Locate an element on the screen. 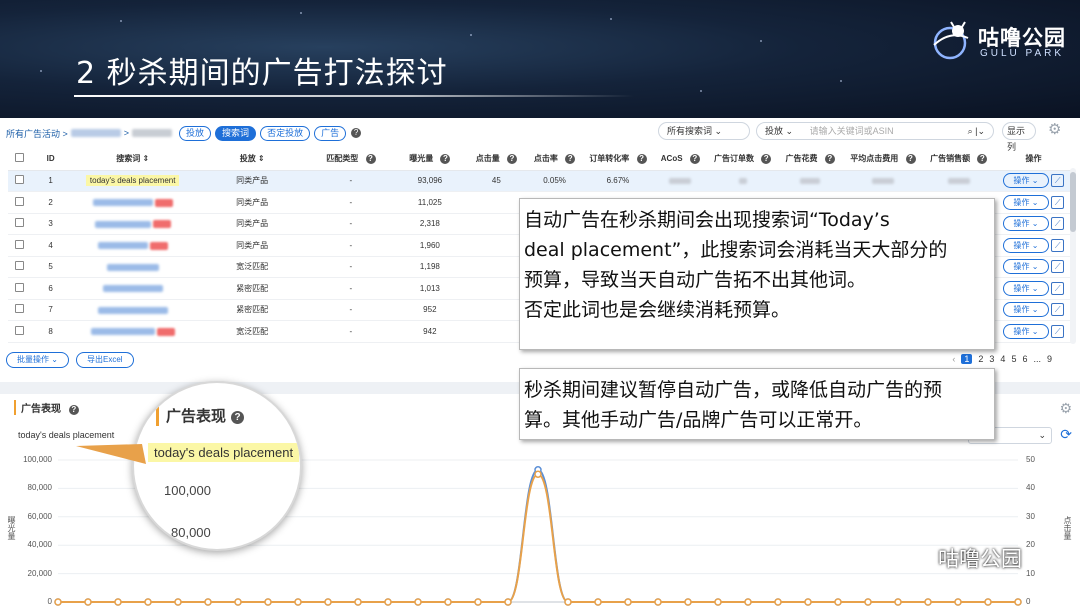 This screenshot has height=608, width=1080. page-1: 1 is located at coordinates (967, 359).